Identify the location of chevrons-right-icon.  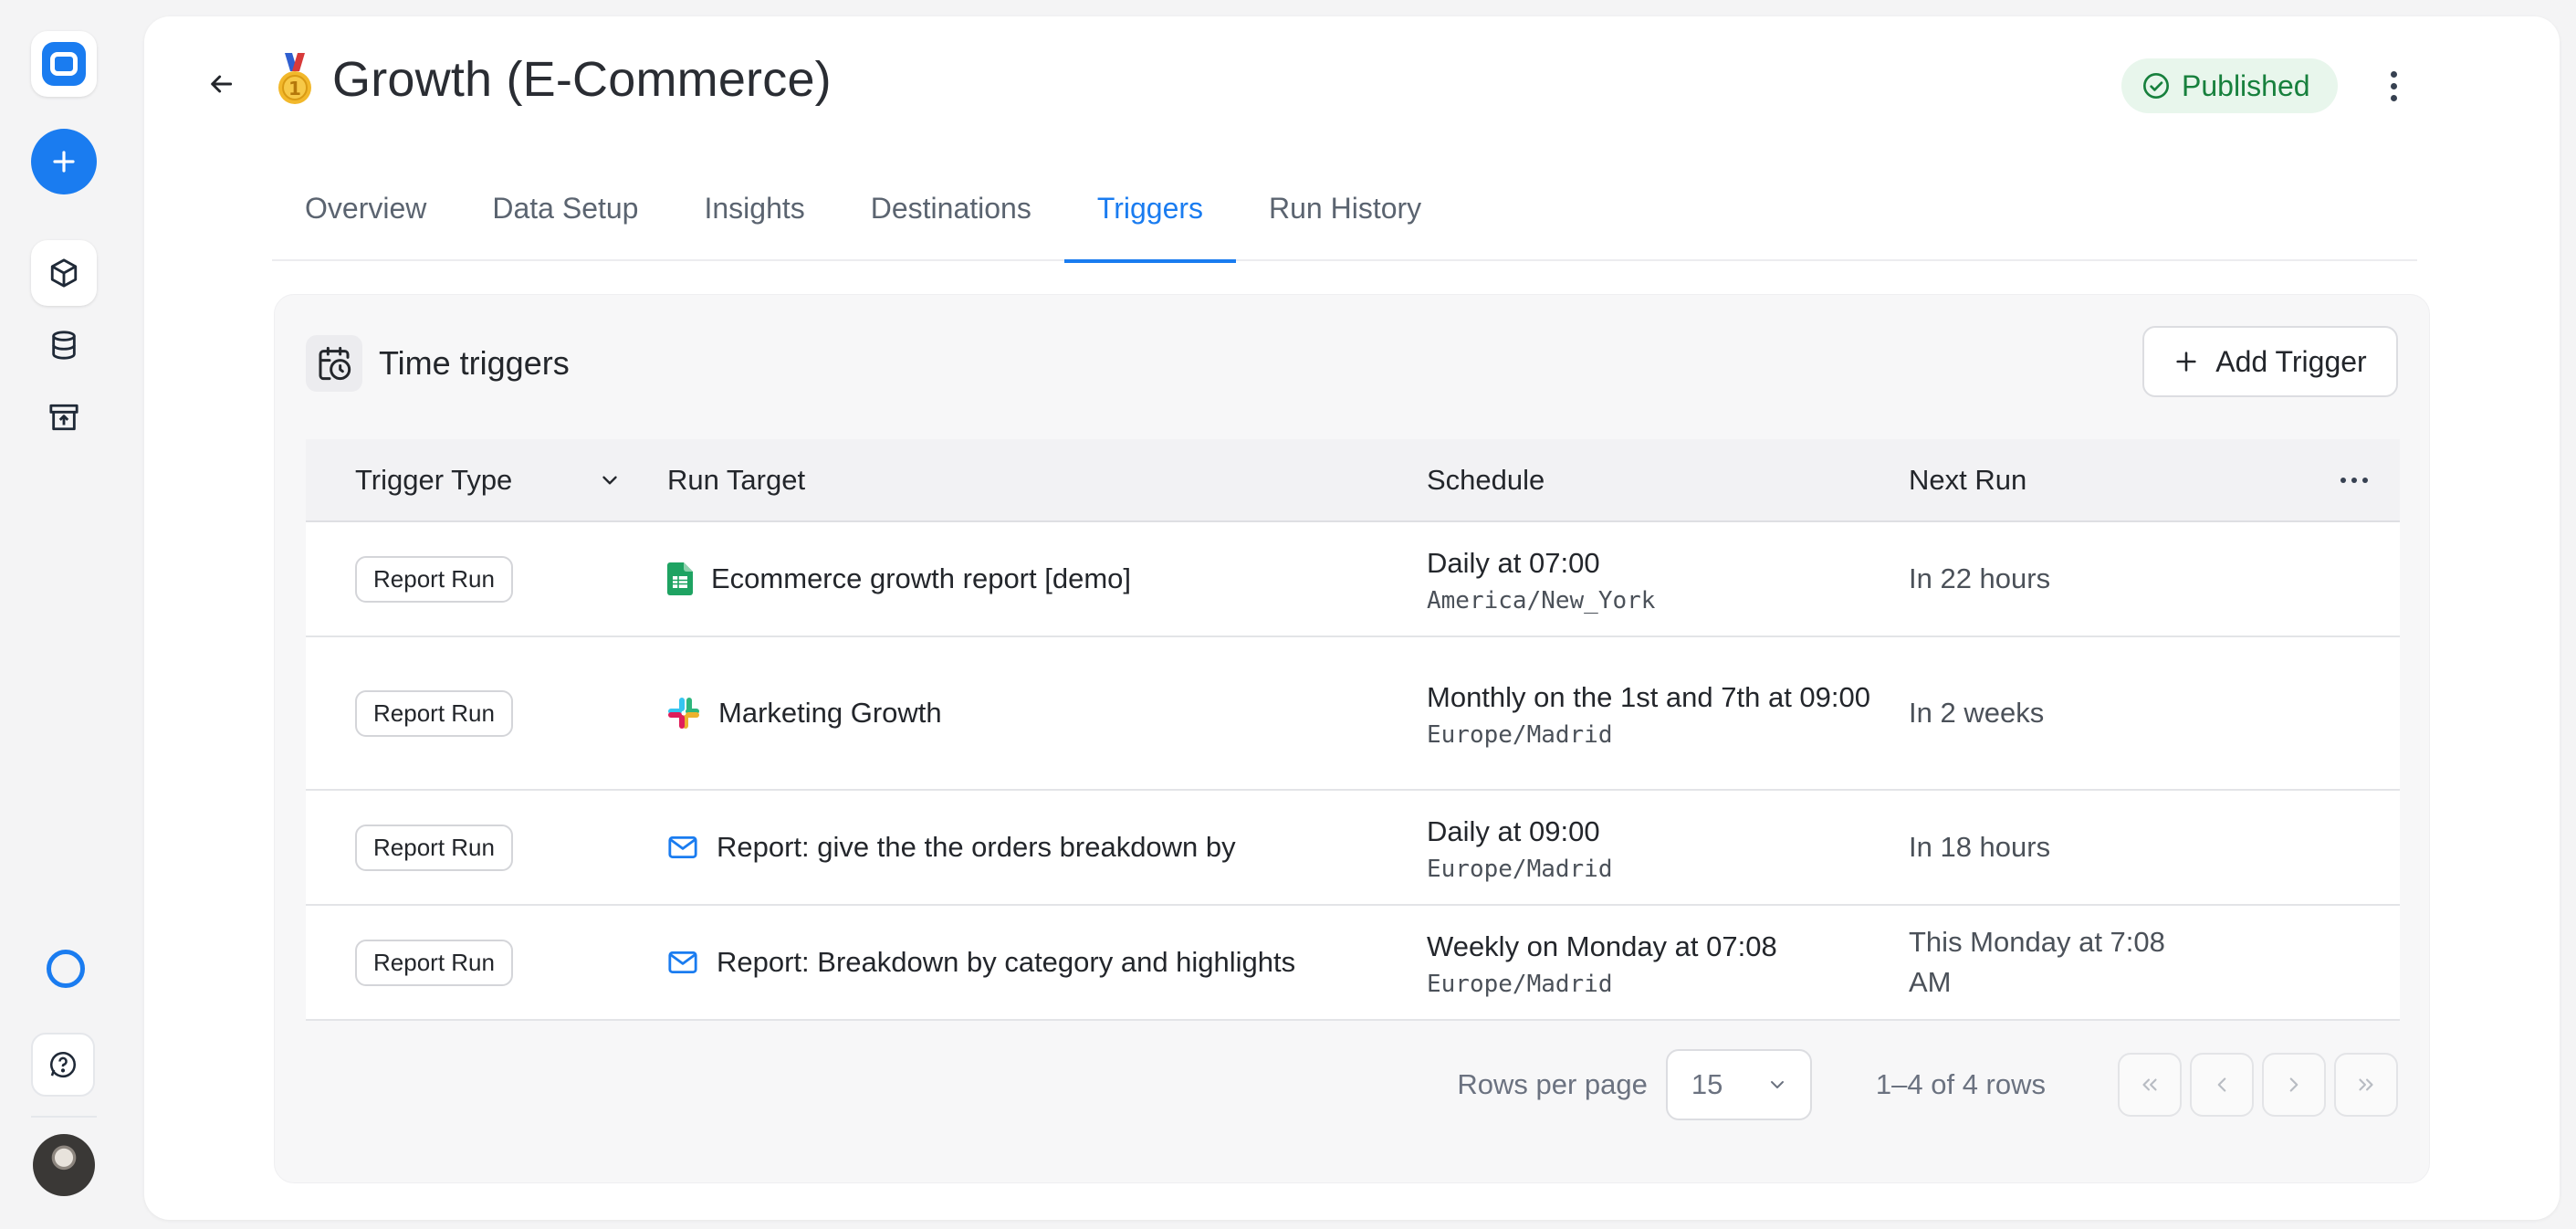
(2366, 1084).